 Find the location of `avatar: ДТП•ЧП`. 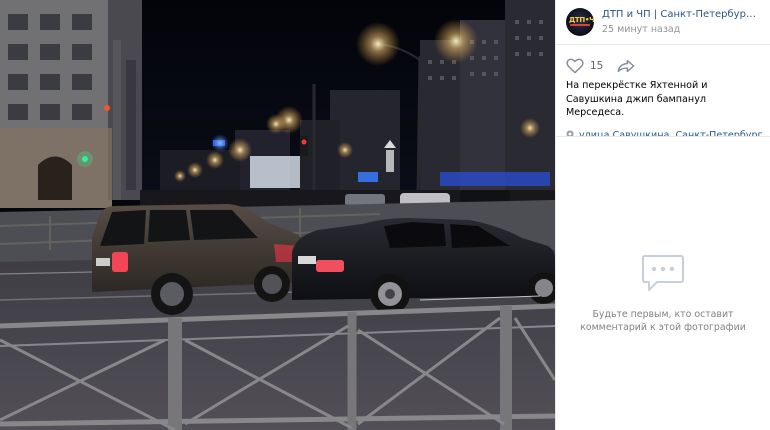

avatar: ДТП•ЧП is located at coordinates (580, 22).